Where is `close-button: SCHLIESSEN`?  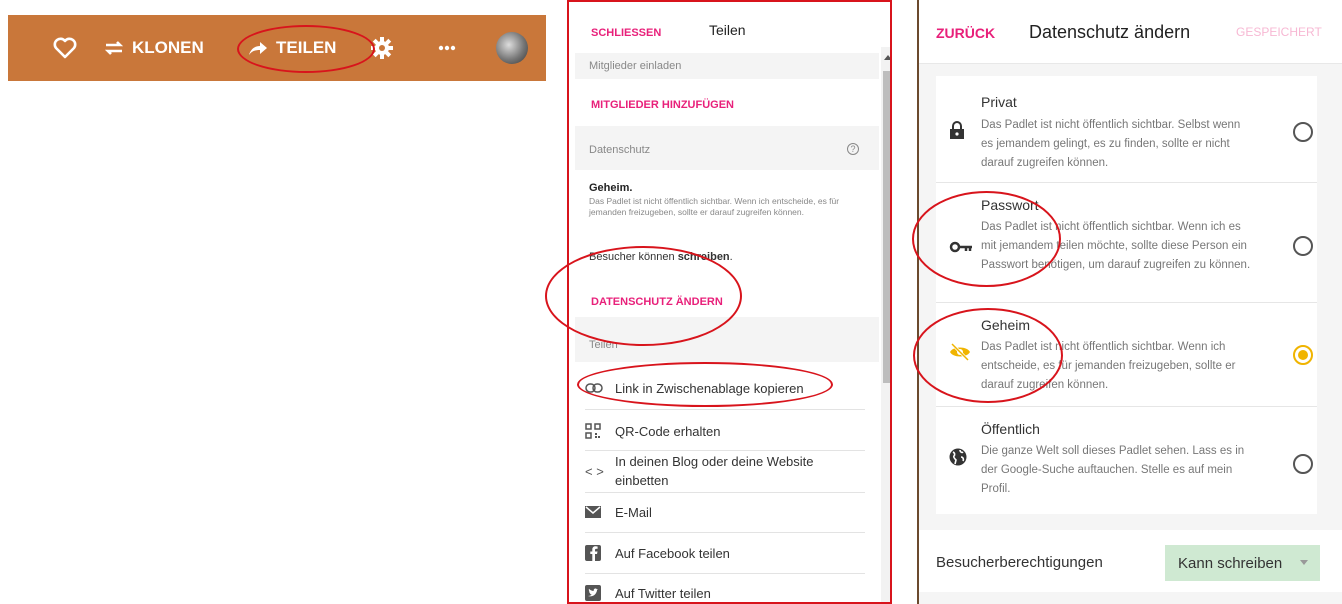
close-button: SCHLIESSEN is located at coordinates (626, 32).